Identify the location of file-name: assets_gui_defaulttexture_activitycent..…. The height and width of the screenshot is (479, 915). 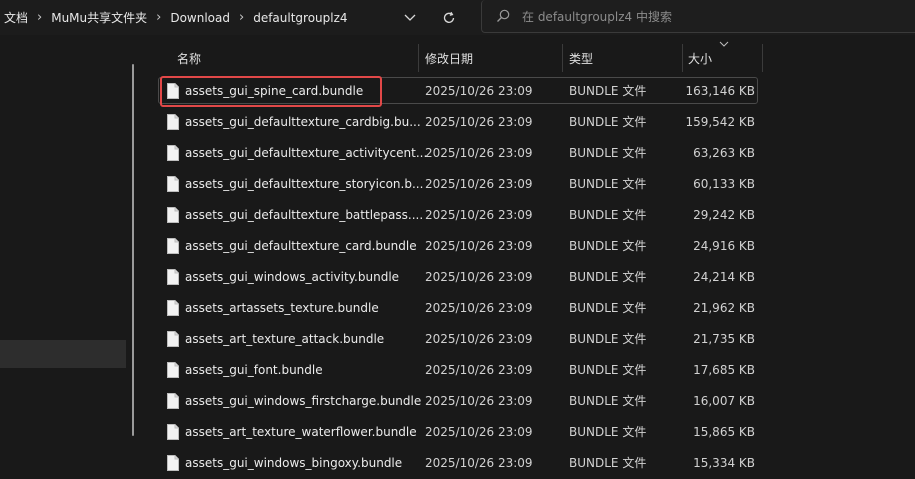
(306, 153).